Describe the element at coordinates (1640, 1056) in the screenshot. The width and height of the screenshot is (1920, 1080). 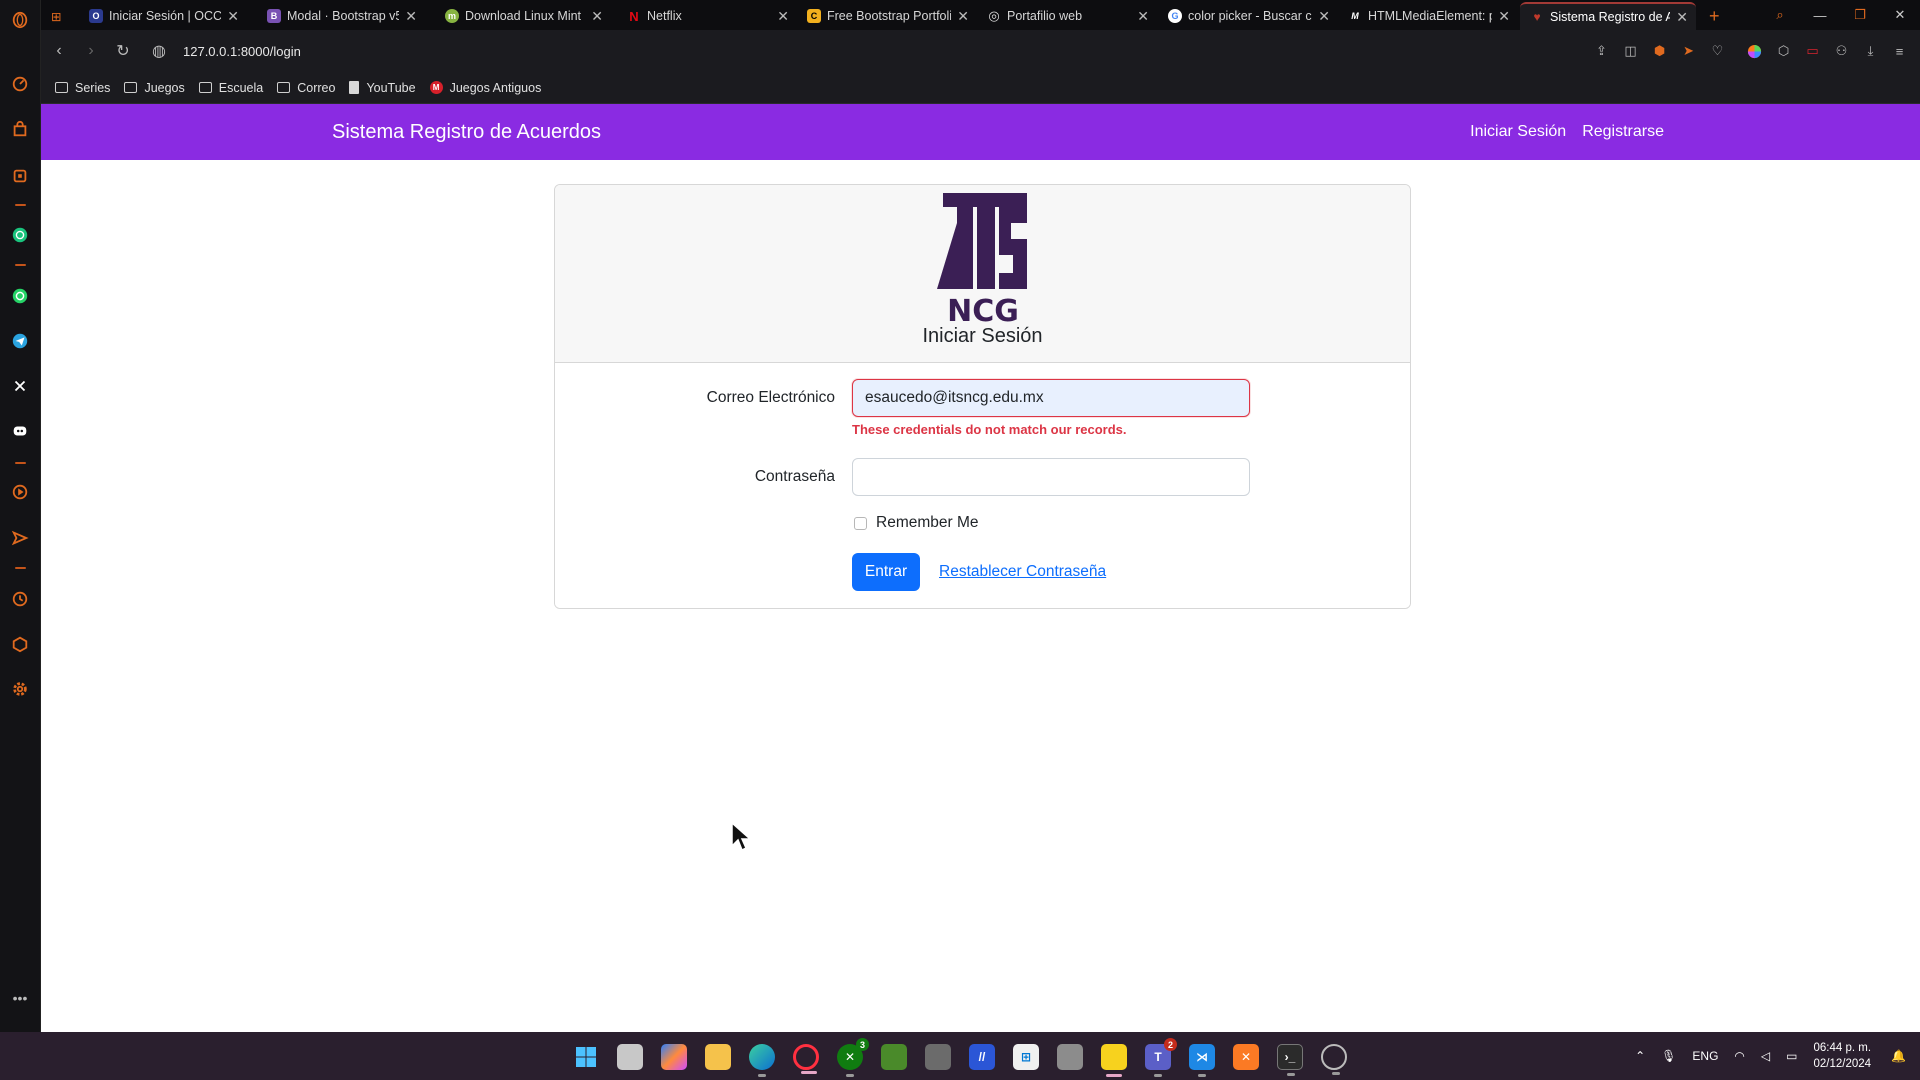
I see `chevron-up-icon: ⌃` at that location.